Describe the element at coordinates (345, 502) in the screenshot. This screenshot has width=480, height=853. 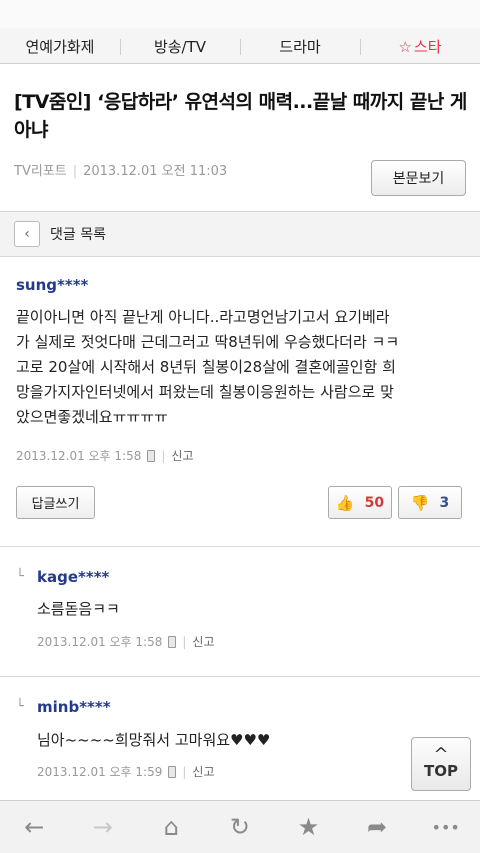
I see `thumbs-up-icon: 👍` at that location.